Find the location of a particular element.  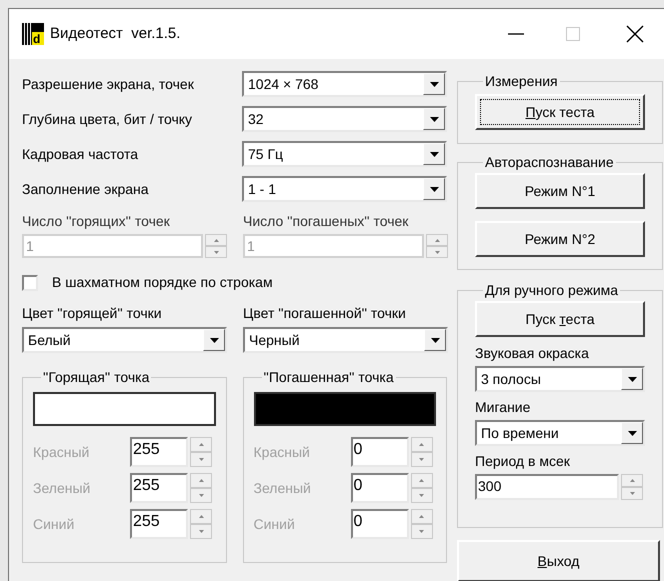

dropdown: По времени is located at coordinates (560, 433).